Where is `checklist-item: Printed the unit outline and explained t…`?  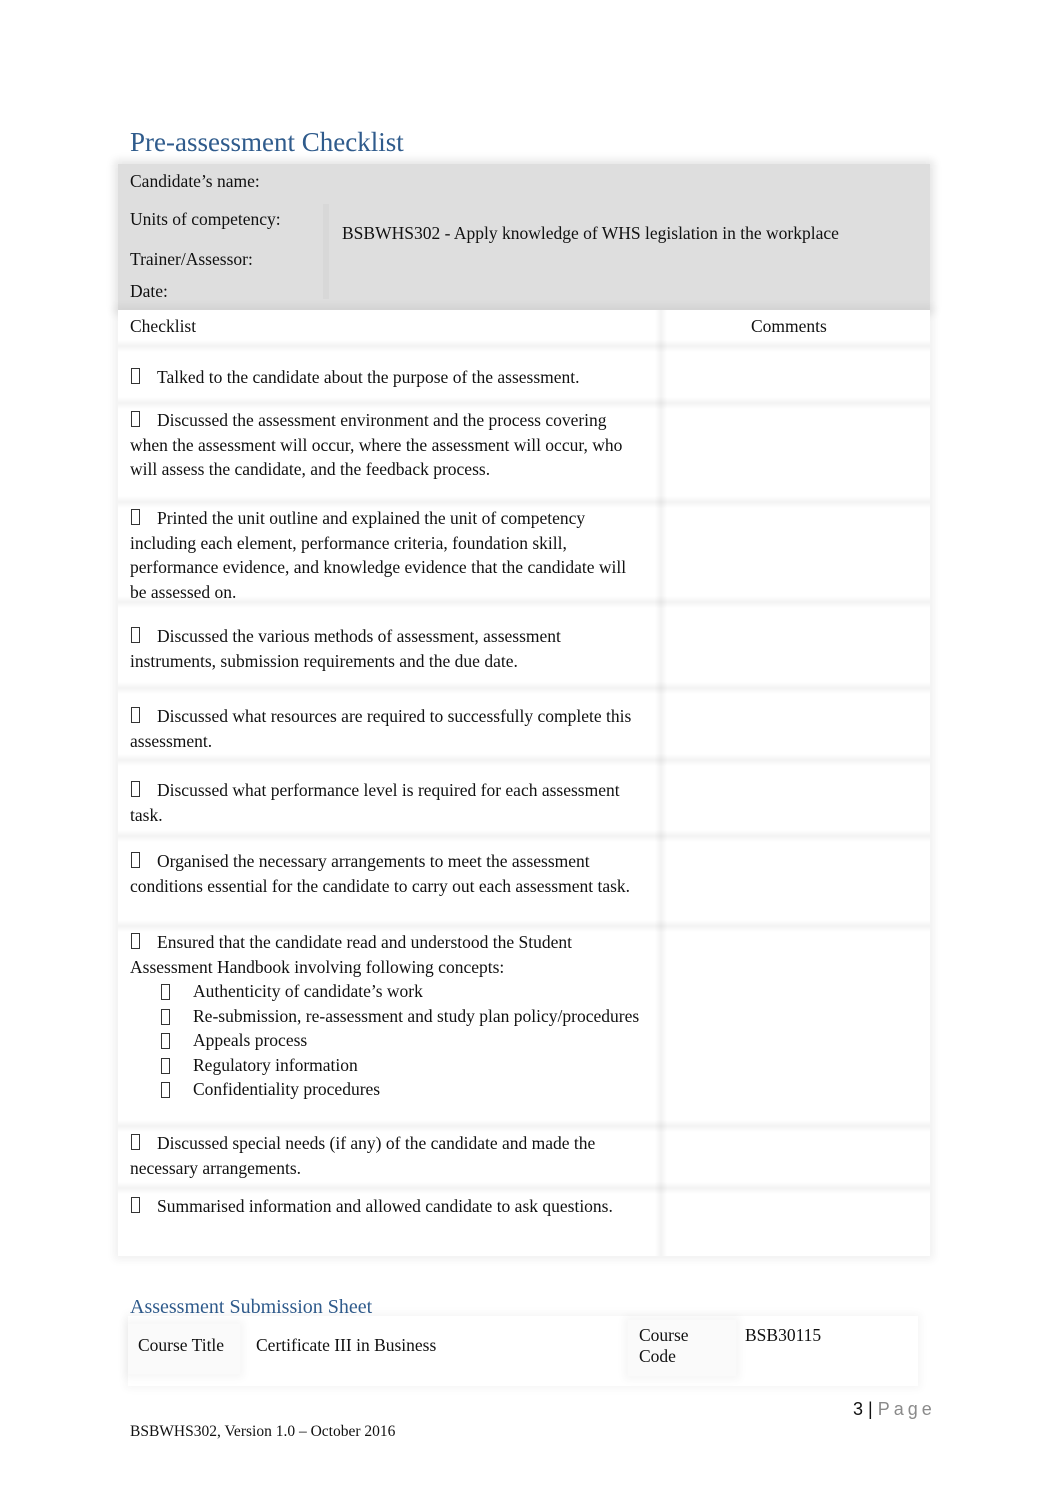
checklist-item: Printed the unit outline and explained t… is located at coordinates (387, 555).